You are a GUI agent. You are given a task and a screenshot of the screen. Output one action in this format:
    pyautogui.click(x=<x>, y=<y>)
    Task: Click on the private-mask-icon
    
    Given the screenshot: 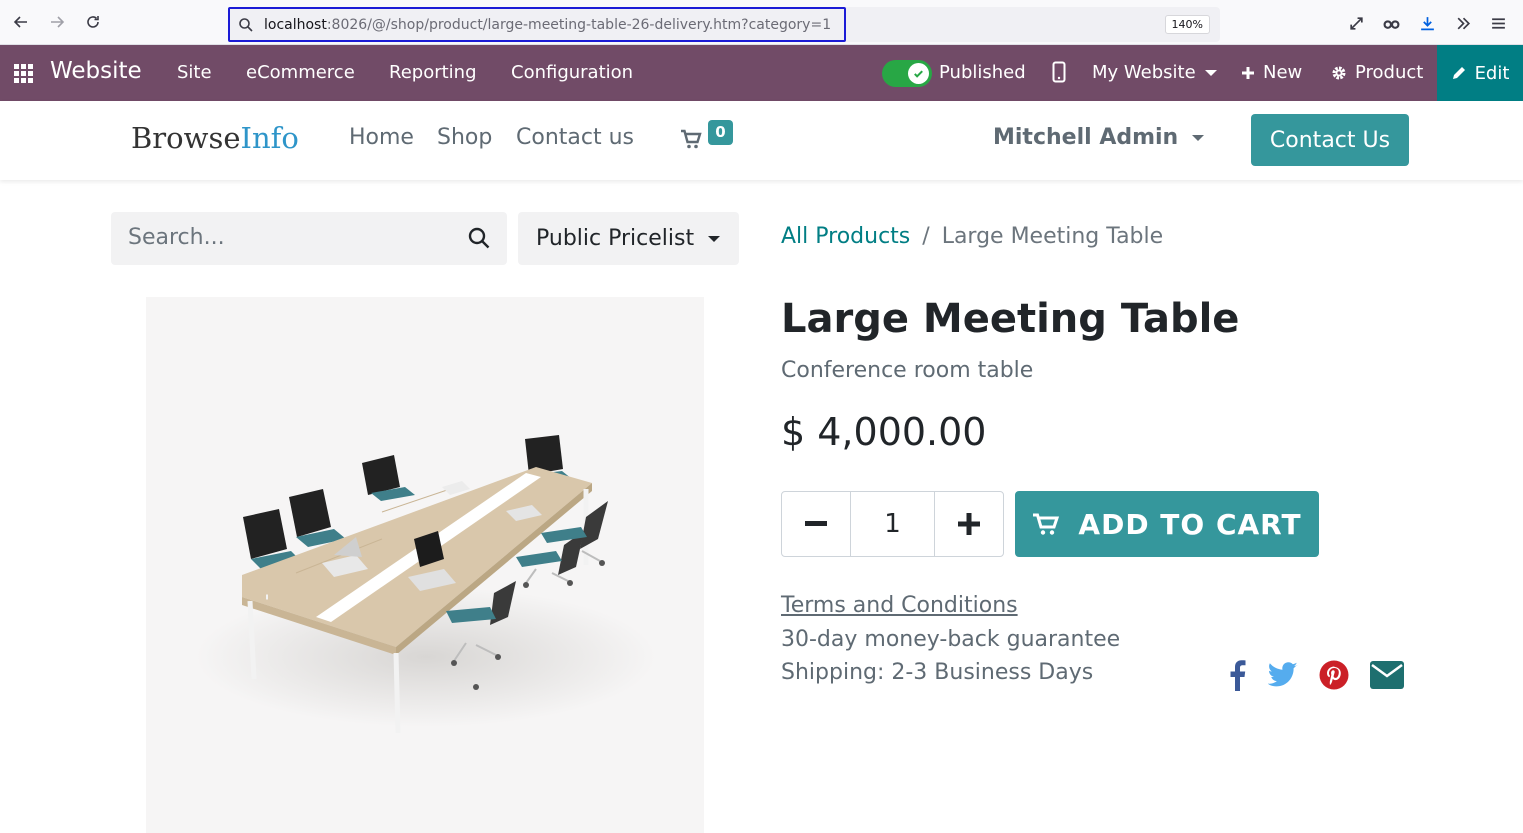 What is the action you would take?
    pyautogui.click(x=1391, y=23)
    